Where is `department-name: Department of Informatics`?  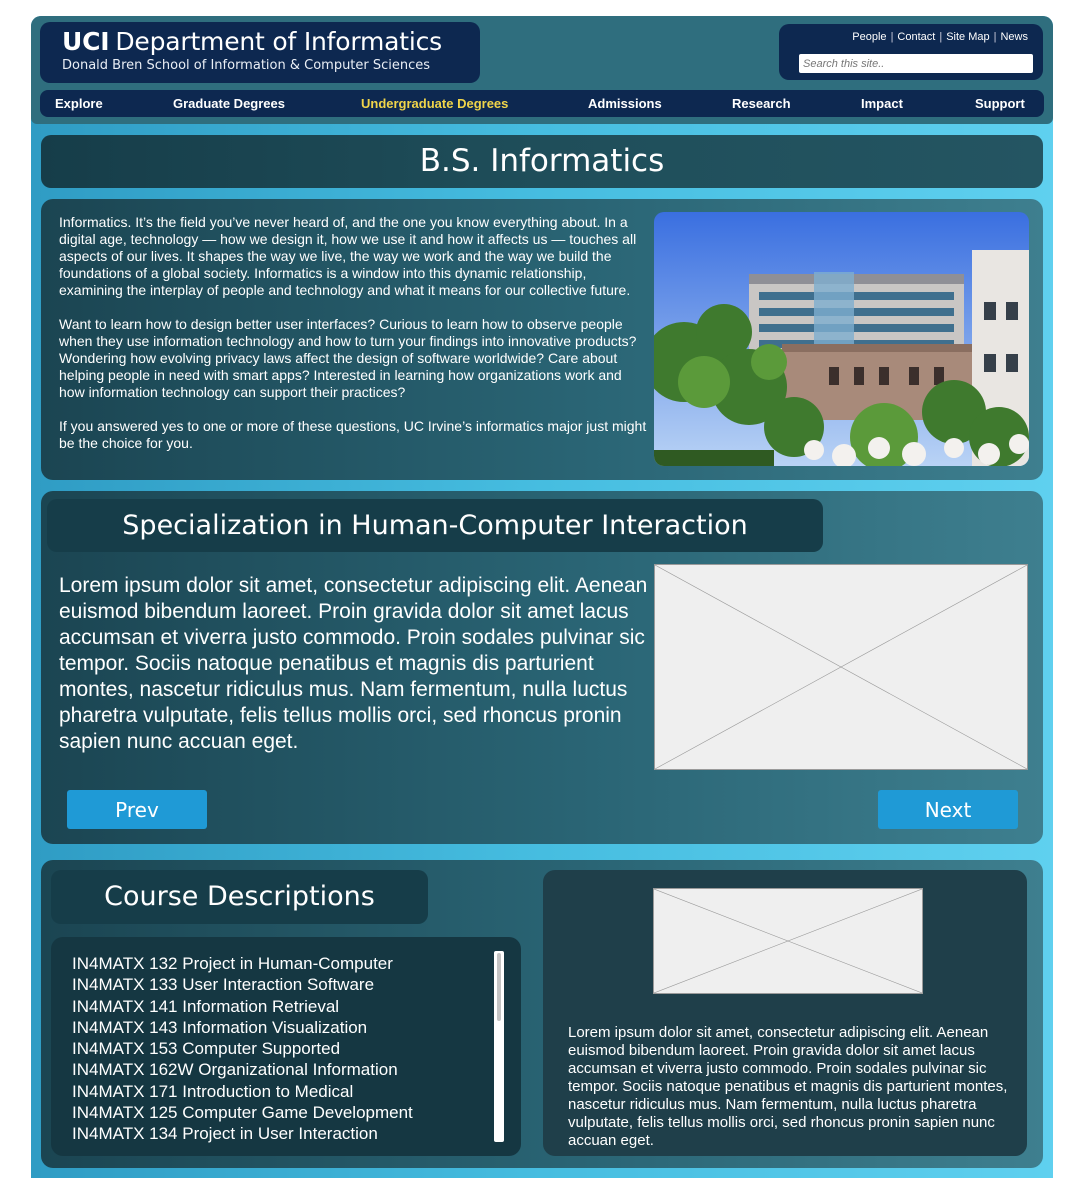
department-name: Department of Informatics is located at coordinates (278, 41).